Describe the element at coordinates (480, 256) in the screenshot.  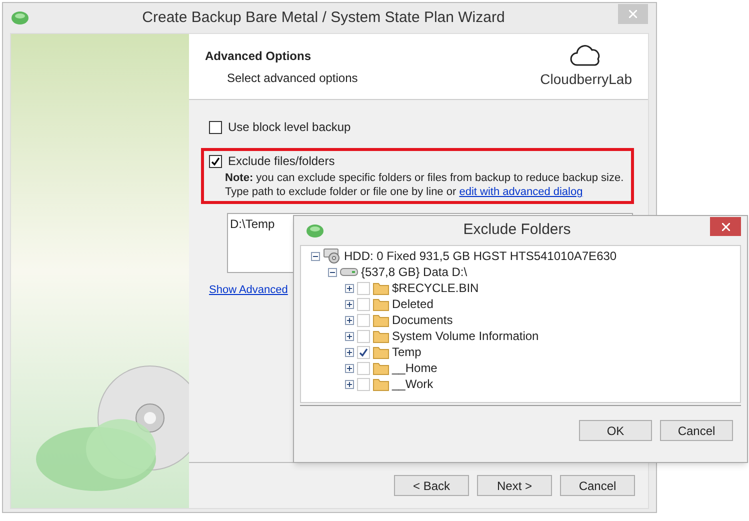
I see `tree-item-label: HDD: 0 Fixed 931,5 GB HGST HTS541010A7E630` at that location.